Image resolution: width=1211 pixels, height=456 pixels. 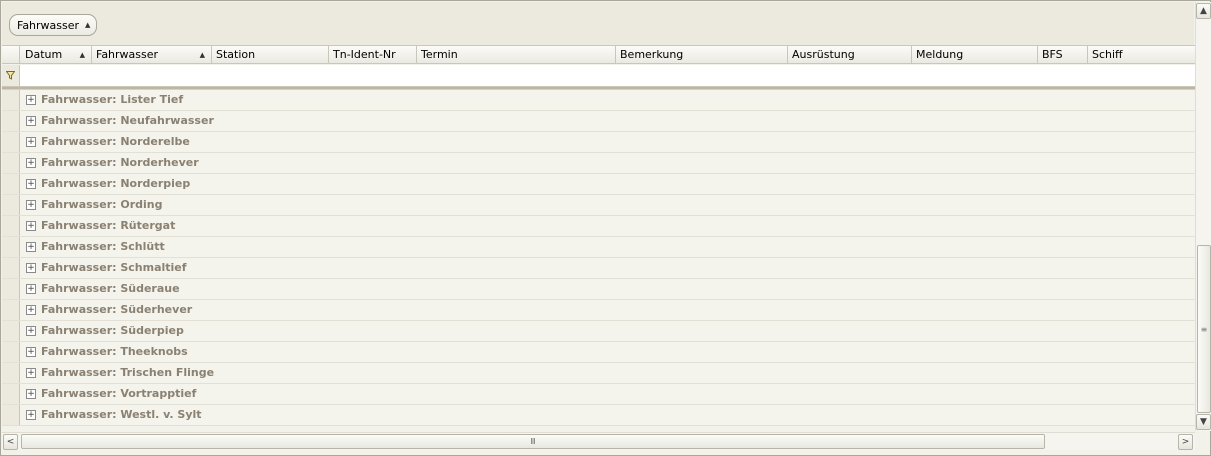 What do you see at coordinates (1203, 216) in the screenshot?
I see `vertical-scrollbar: ▲ ≡ ▼` at bounding box center [1203, 216].